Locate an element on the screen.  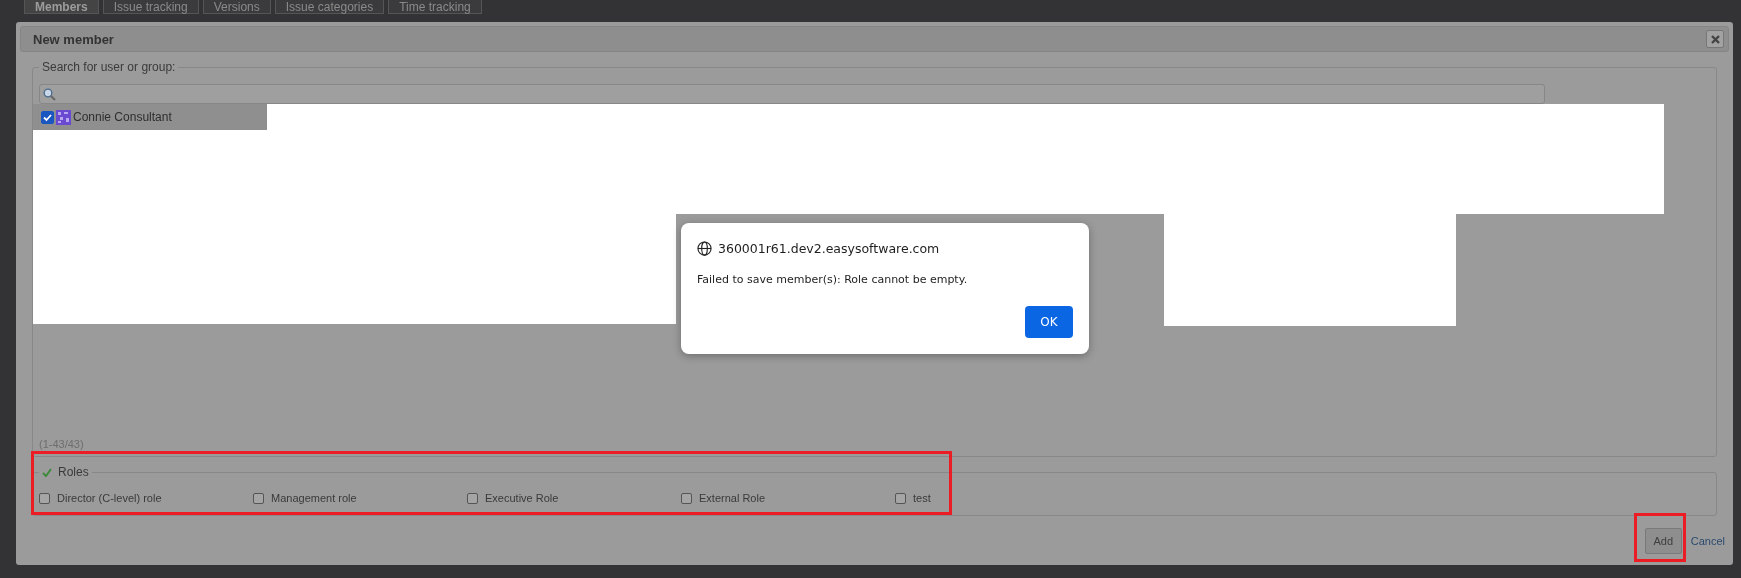
alert-message: Failed to save member(s): Role cannot be empty. is located at coordinates (833, 279).